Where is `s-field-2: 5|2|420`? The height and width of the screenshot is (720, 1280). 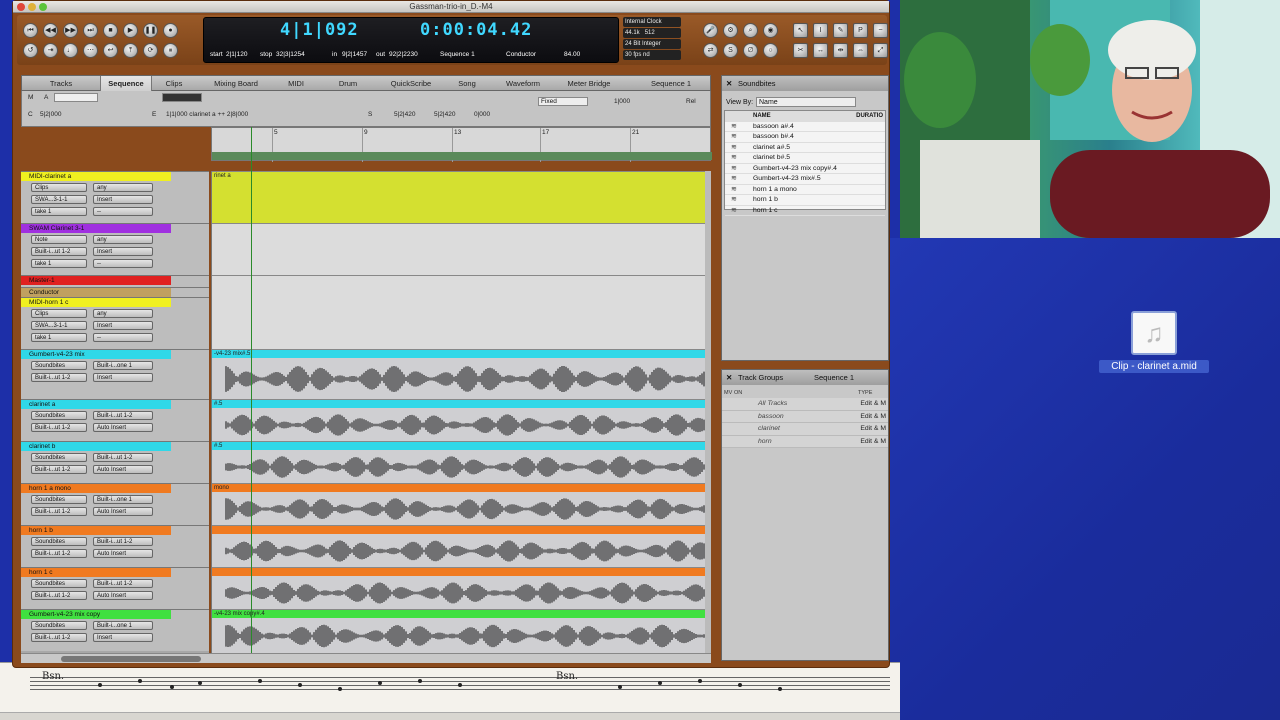
s-field-2: 5|2|420 is located at coordinates (444, 114).